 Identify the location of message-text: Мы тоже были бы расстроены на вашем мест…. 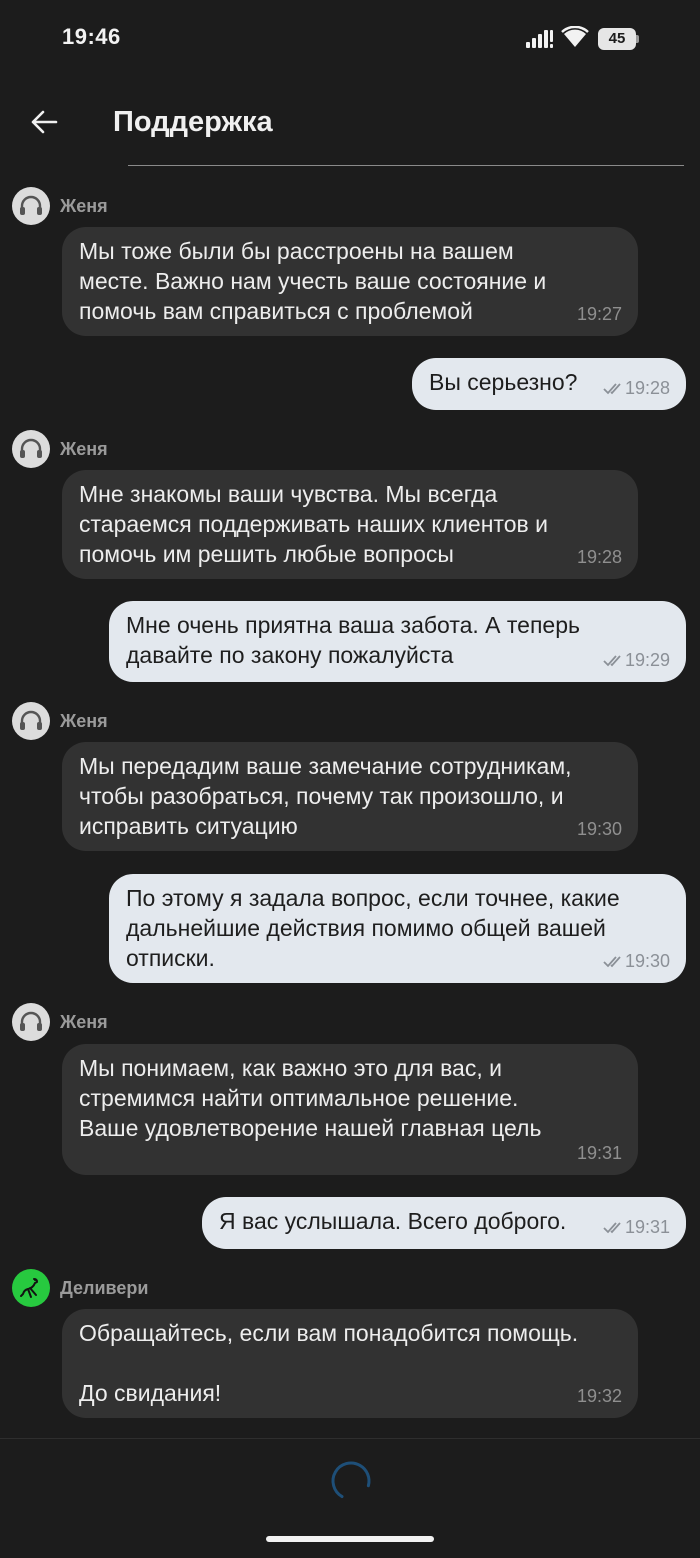
(313, 281).